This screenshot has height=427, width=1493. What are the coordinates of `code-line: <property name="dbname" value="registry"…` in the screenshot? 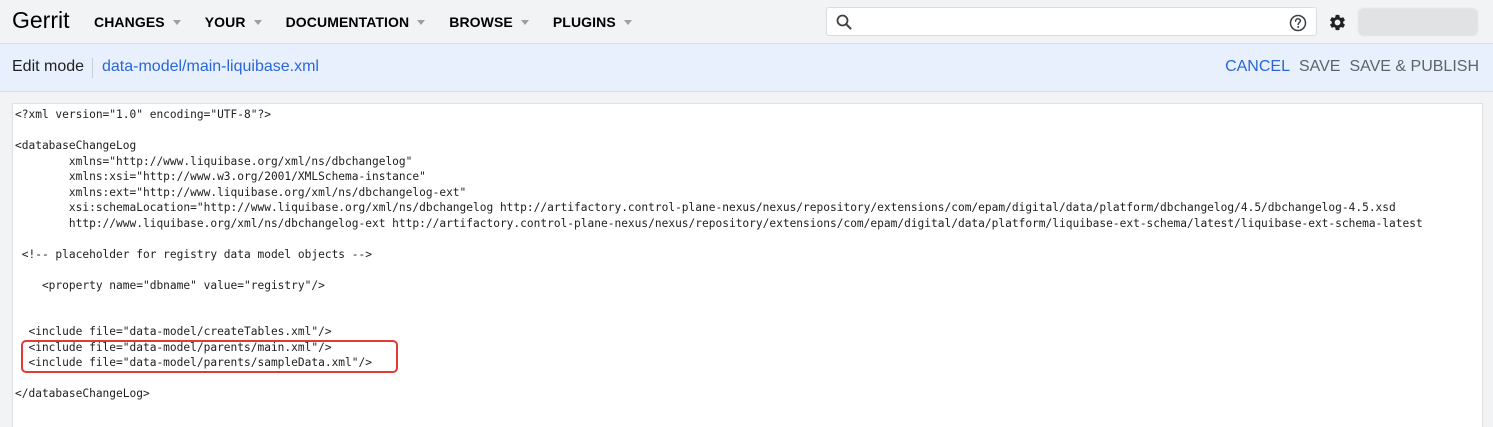 It's located at (170, 285).